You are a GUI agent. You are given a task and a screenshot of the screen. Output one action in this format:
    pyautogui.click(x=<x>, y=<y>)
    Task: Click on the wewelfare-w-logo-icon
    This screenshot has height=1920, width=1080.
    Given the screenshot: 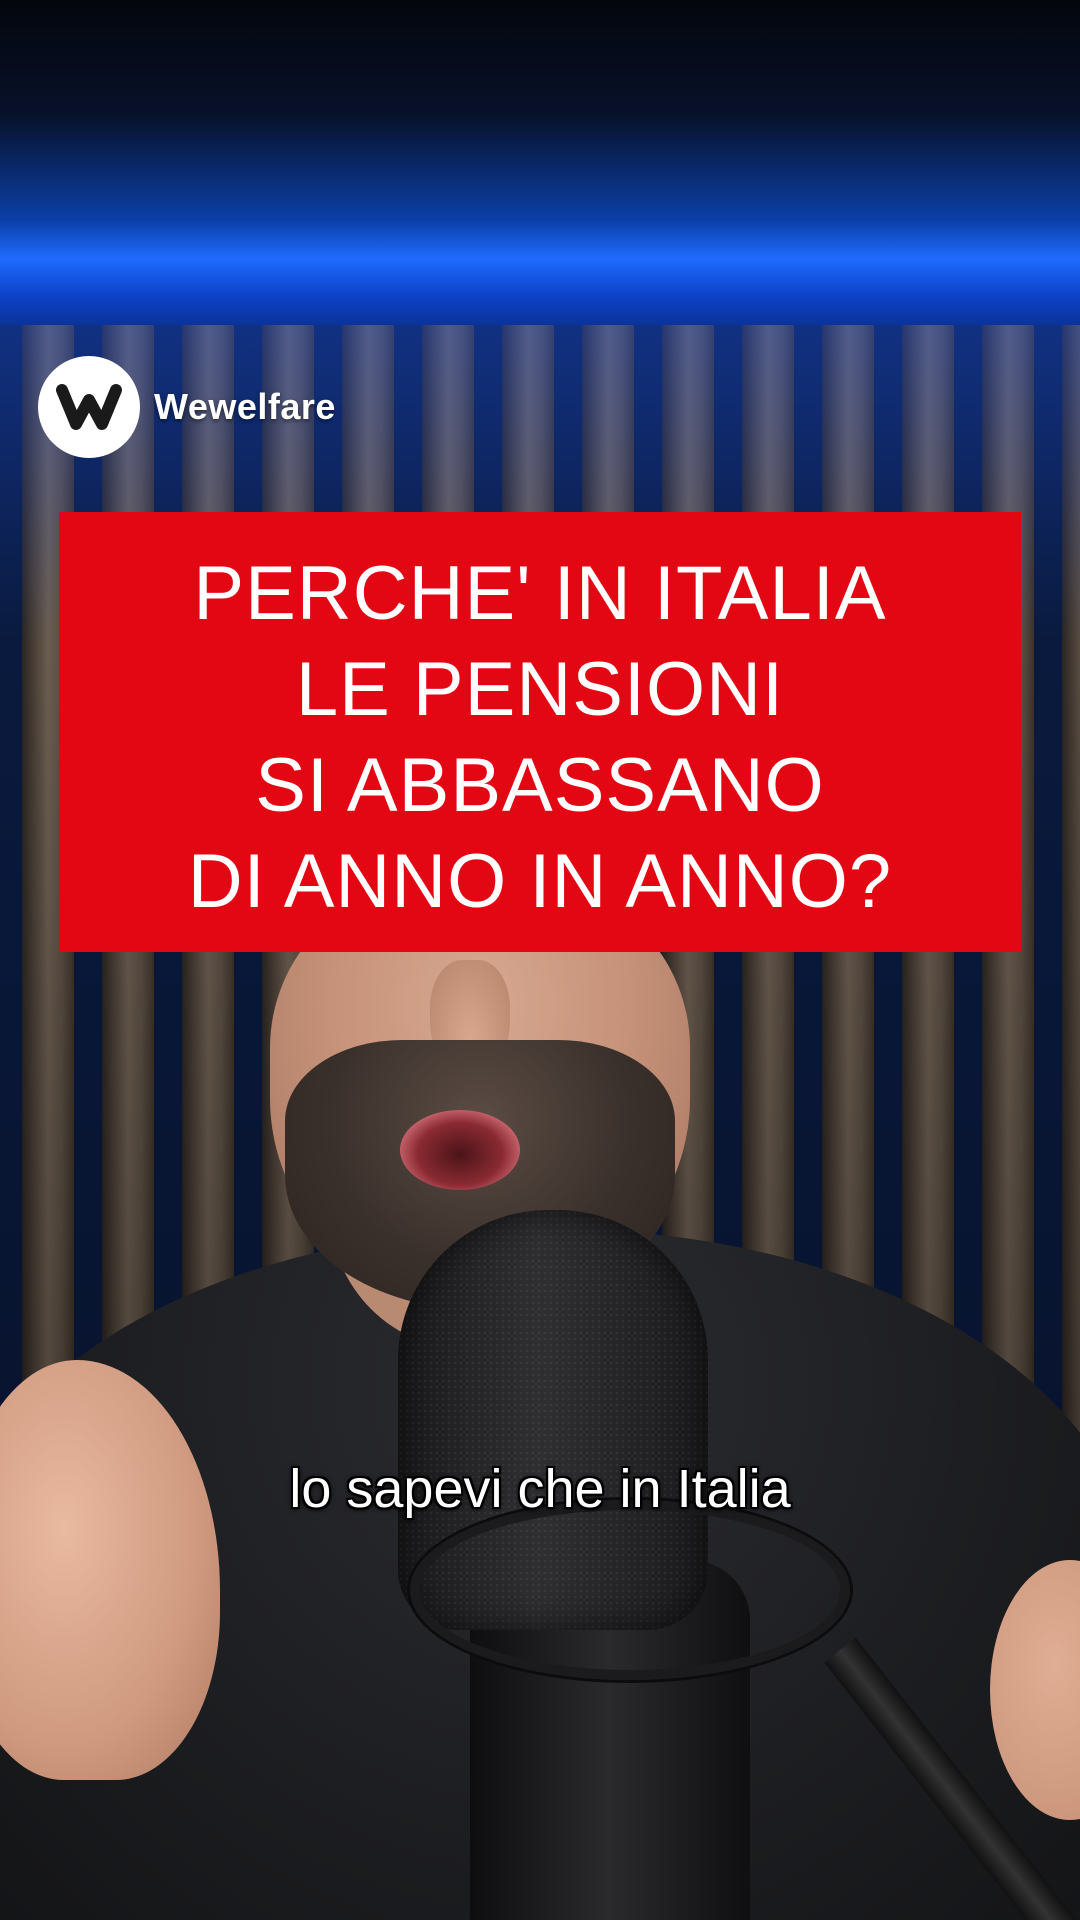 What is the action you would take?
    pyautogui.click(x=89, y=407)
    